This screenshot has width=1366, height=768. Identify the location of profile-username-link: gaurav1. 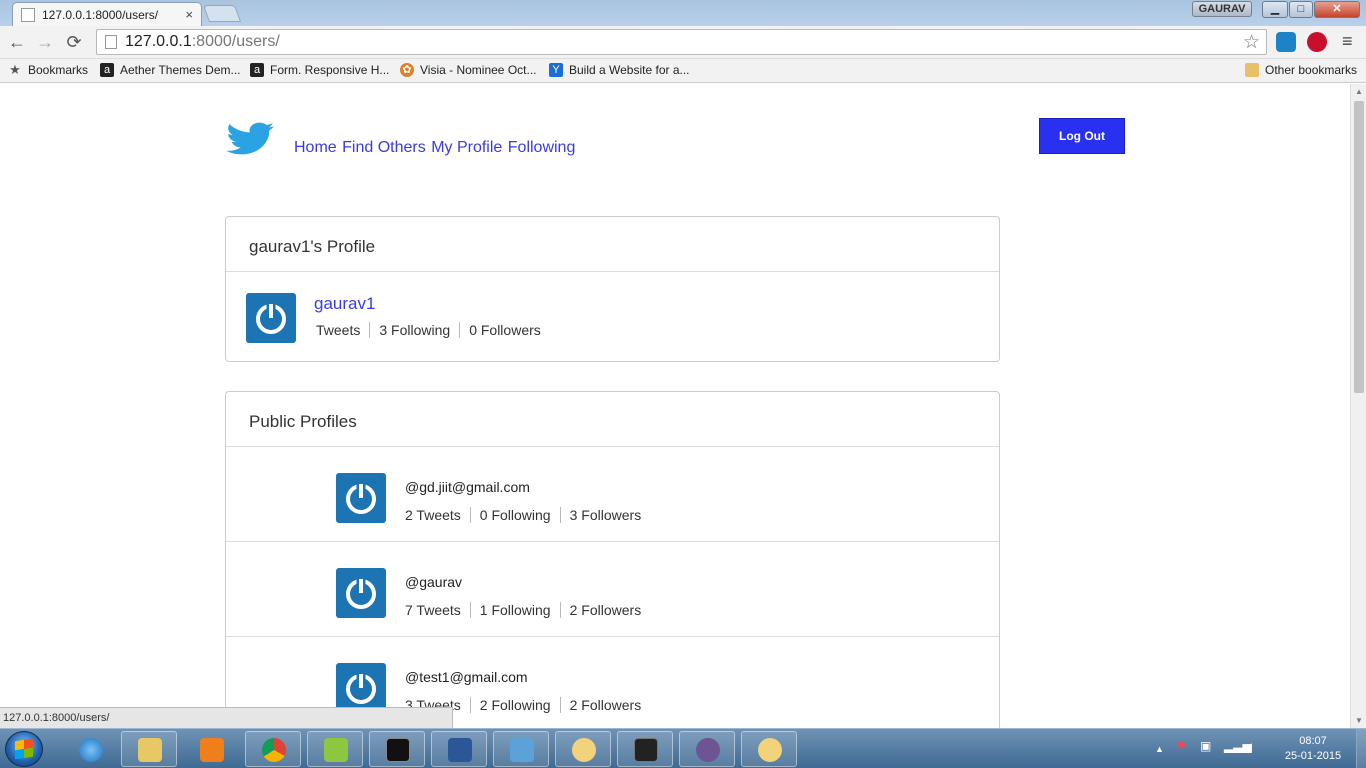
(344, 304).